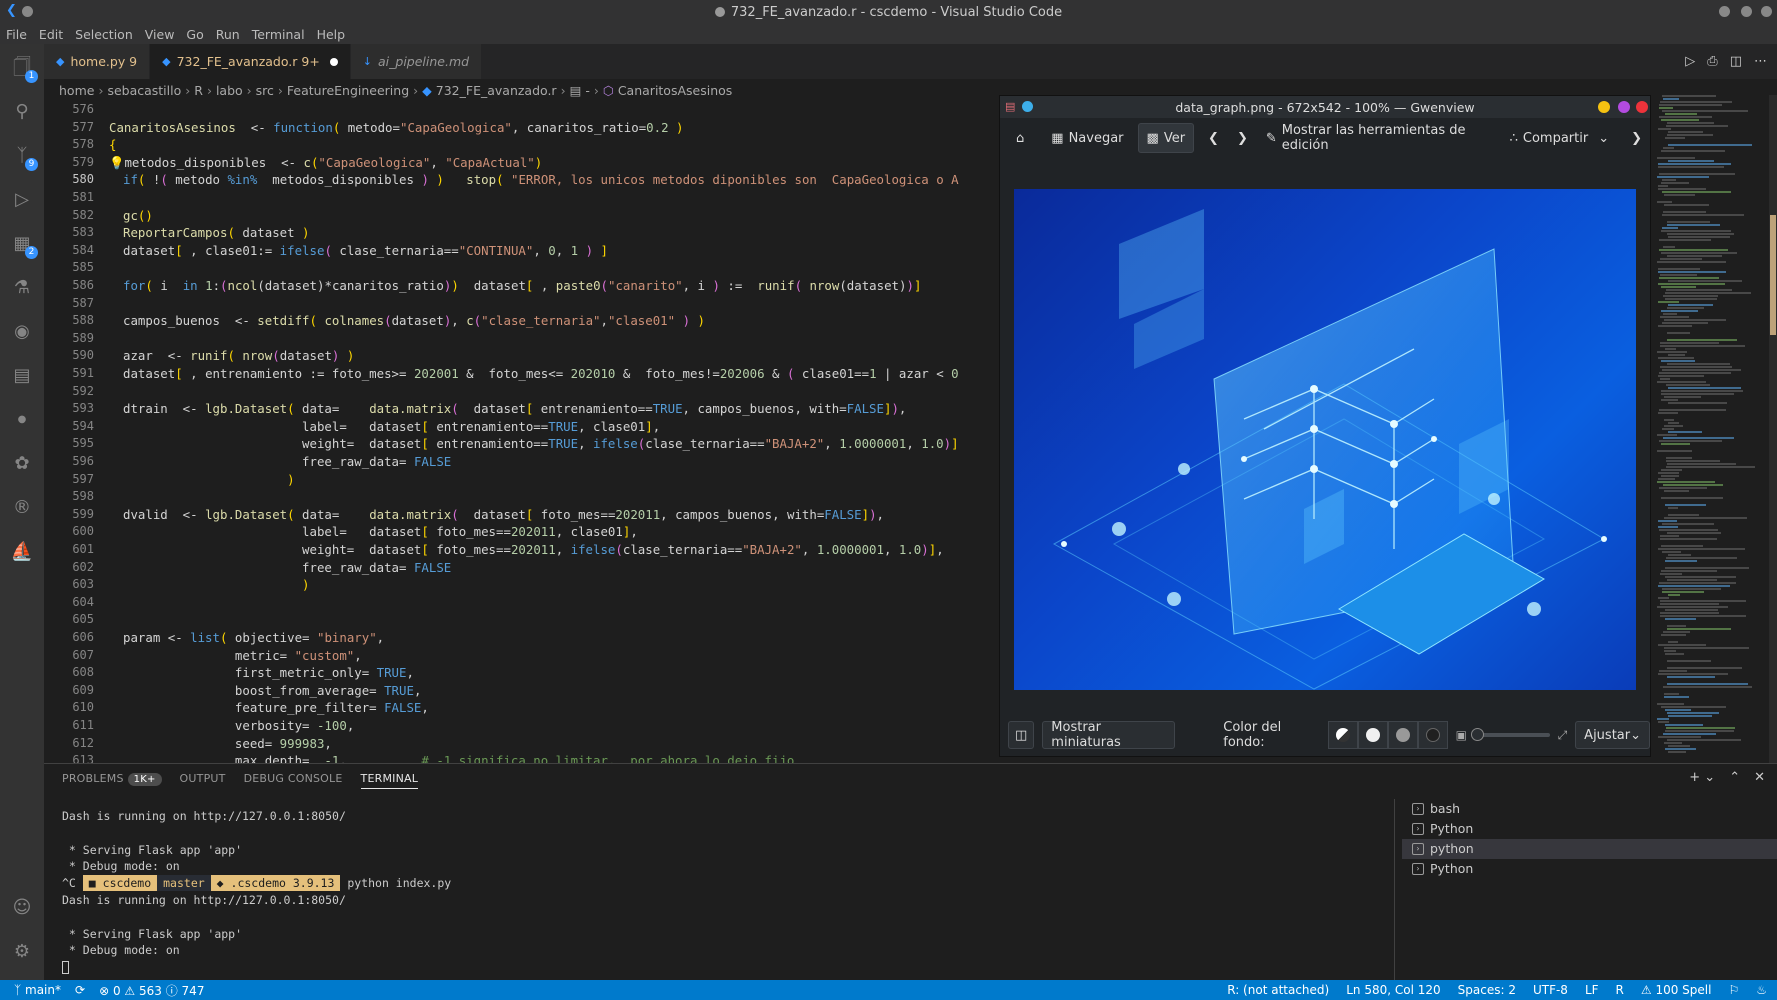 The image size is (1777, 1000). I want to click on bg-black-swatch, so click(1432, 735).